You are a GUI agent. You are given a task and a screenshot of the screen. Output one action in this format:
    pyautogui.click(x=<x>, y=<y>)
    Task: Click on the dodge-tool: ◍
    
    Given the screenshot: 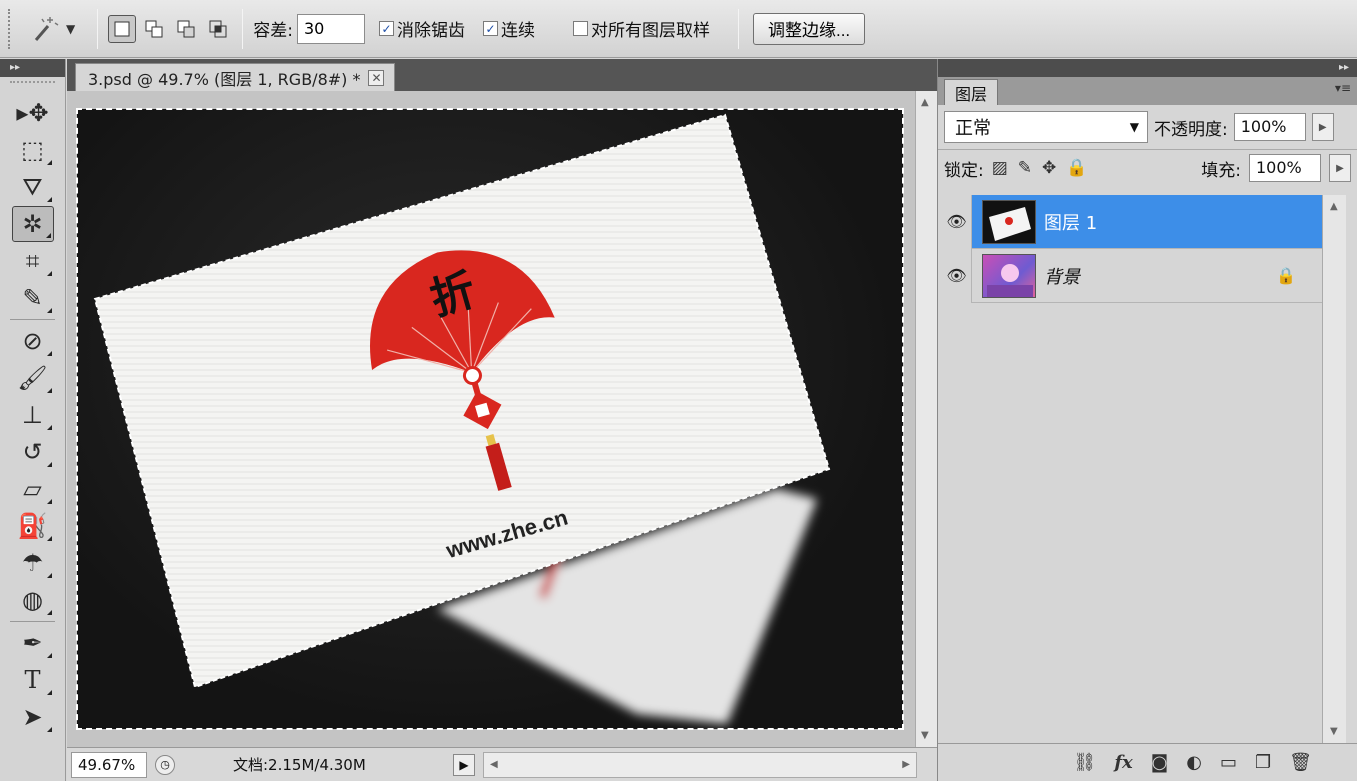 What is the action you would take?
    pyautogui.click(x=33, y=600)
    